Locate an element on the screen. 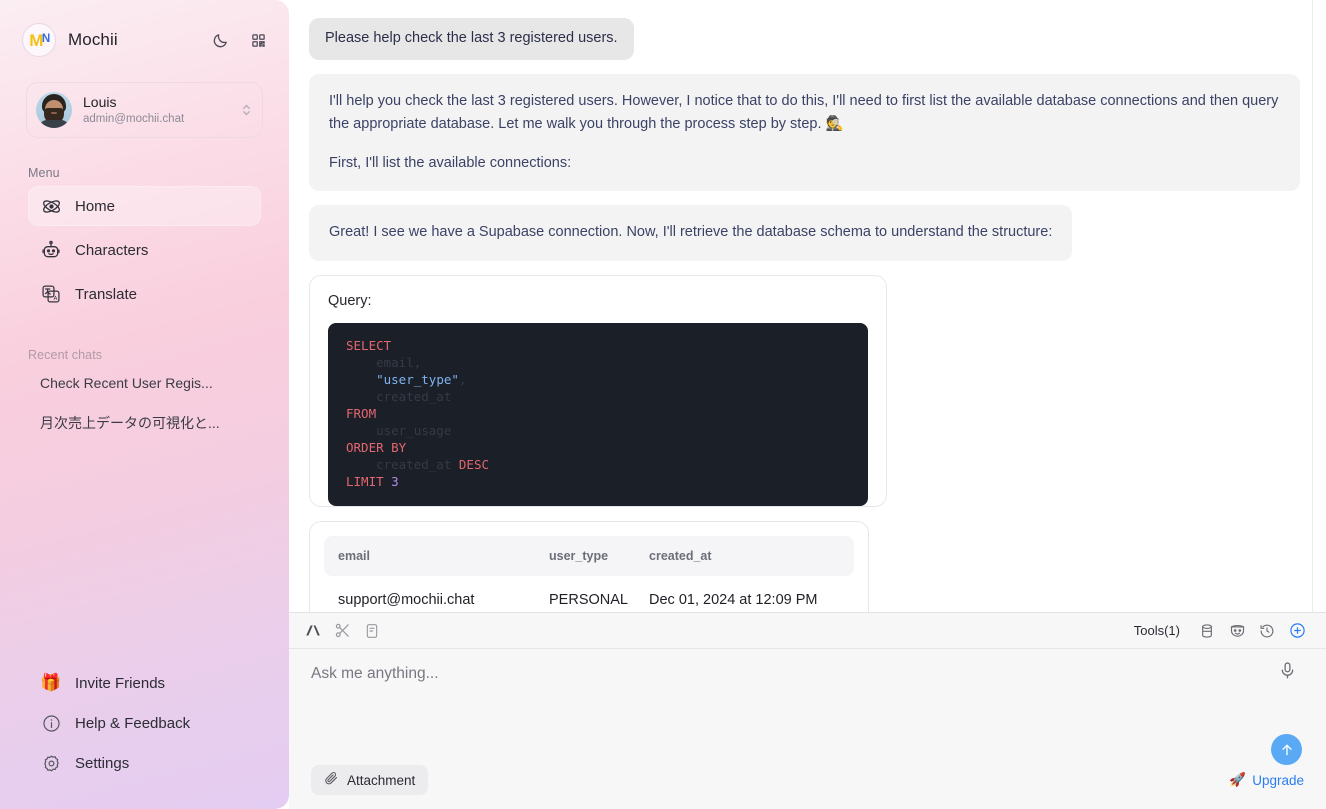 This screenshot has height=809, width=1326. composer-toolbar: Tools(1) is located at coordinates (807, 631).